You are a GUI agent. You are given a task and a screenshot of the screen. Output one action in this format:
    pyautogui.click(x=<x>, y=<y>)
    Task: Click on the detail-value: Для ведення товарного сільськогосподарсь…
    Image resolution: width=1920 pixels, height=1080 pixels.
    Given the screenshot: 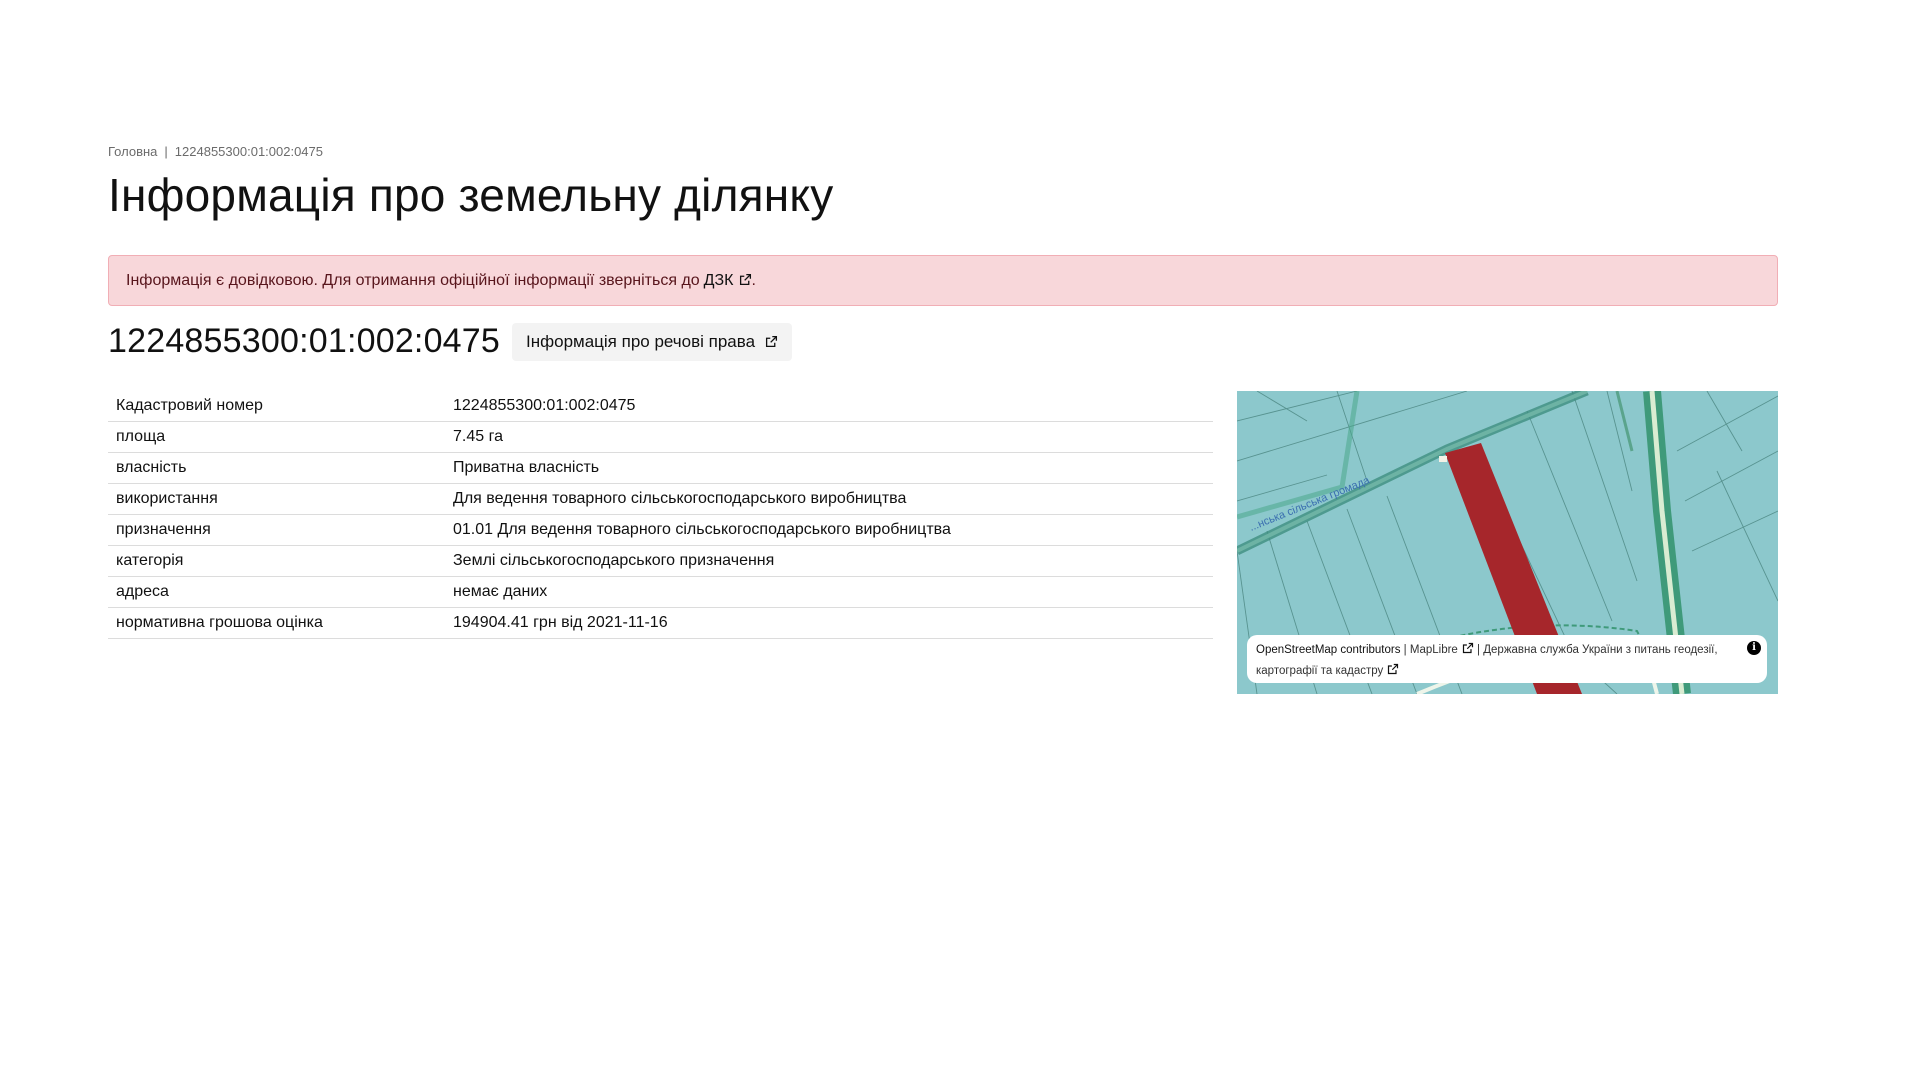 What is the action you would take?
    pyautogui.click(x=829, y=499)
    